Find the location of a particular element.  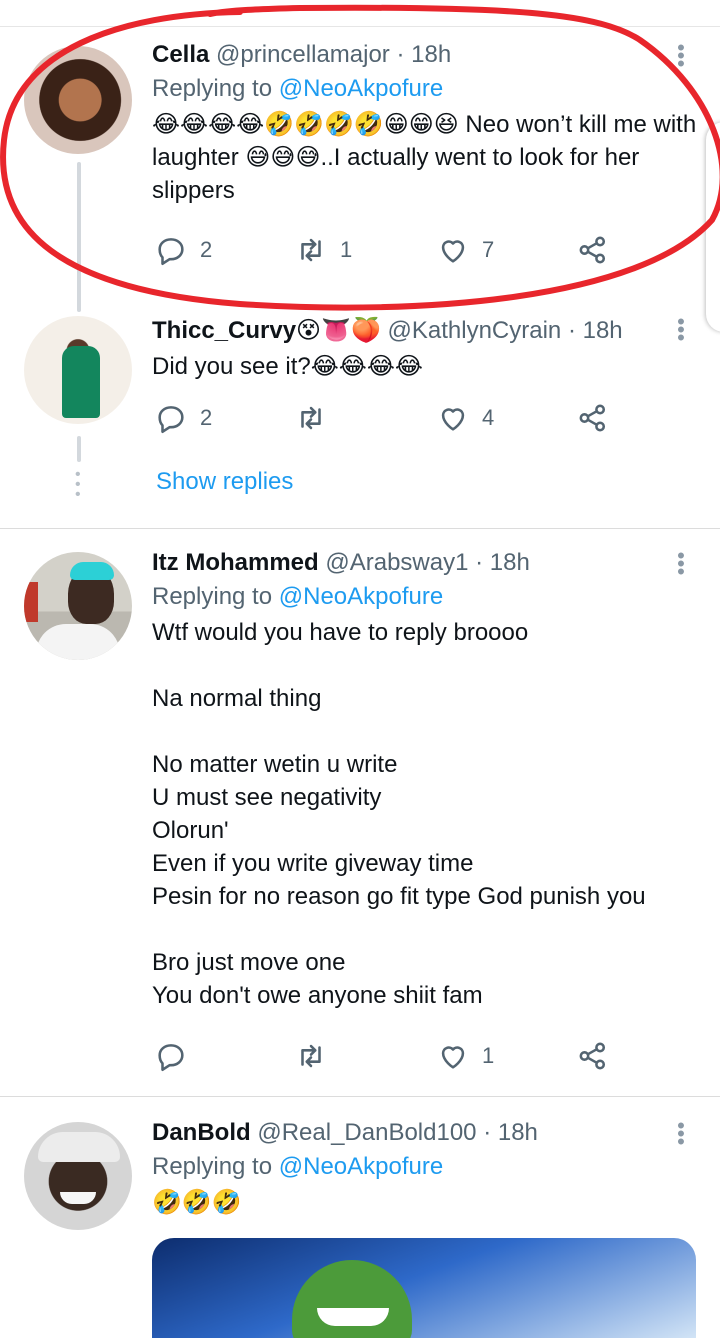

media-frog is located at coordinates (352, 1299).